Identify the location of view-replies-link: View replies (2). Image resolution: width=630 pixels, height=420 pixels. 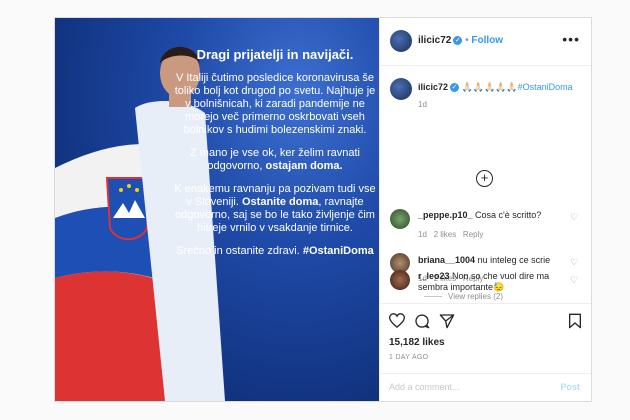
(475, 296).